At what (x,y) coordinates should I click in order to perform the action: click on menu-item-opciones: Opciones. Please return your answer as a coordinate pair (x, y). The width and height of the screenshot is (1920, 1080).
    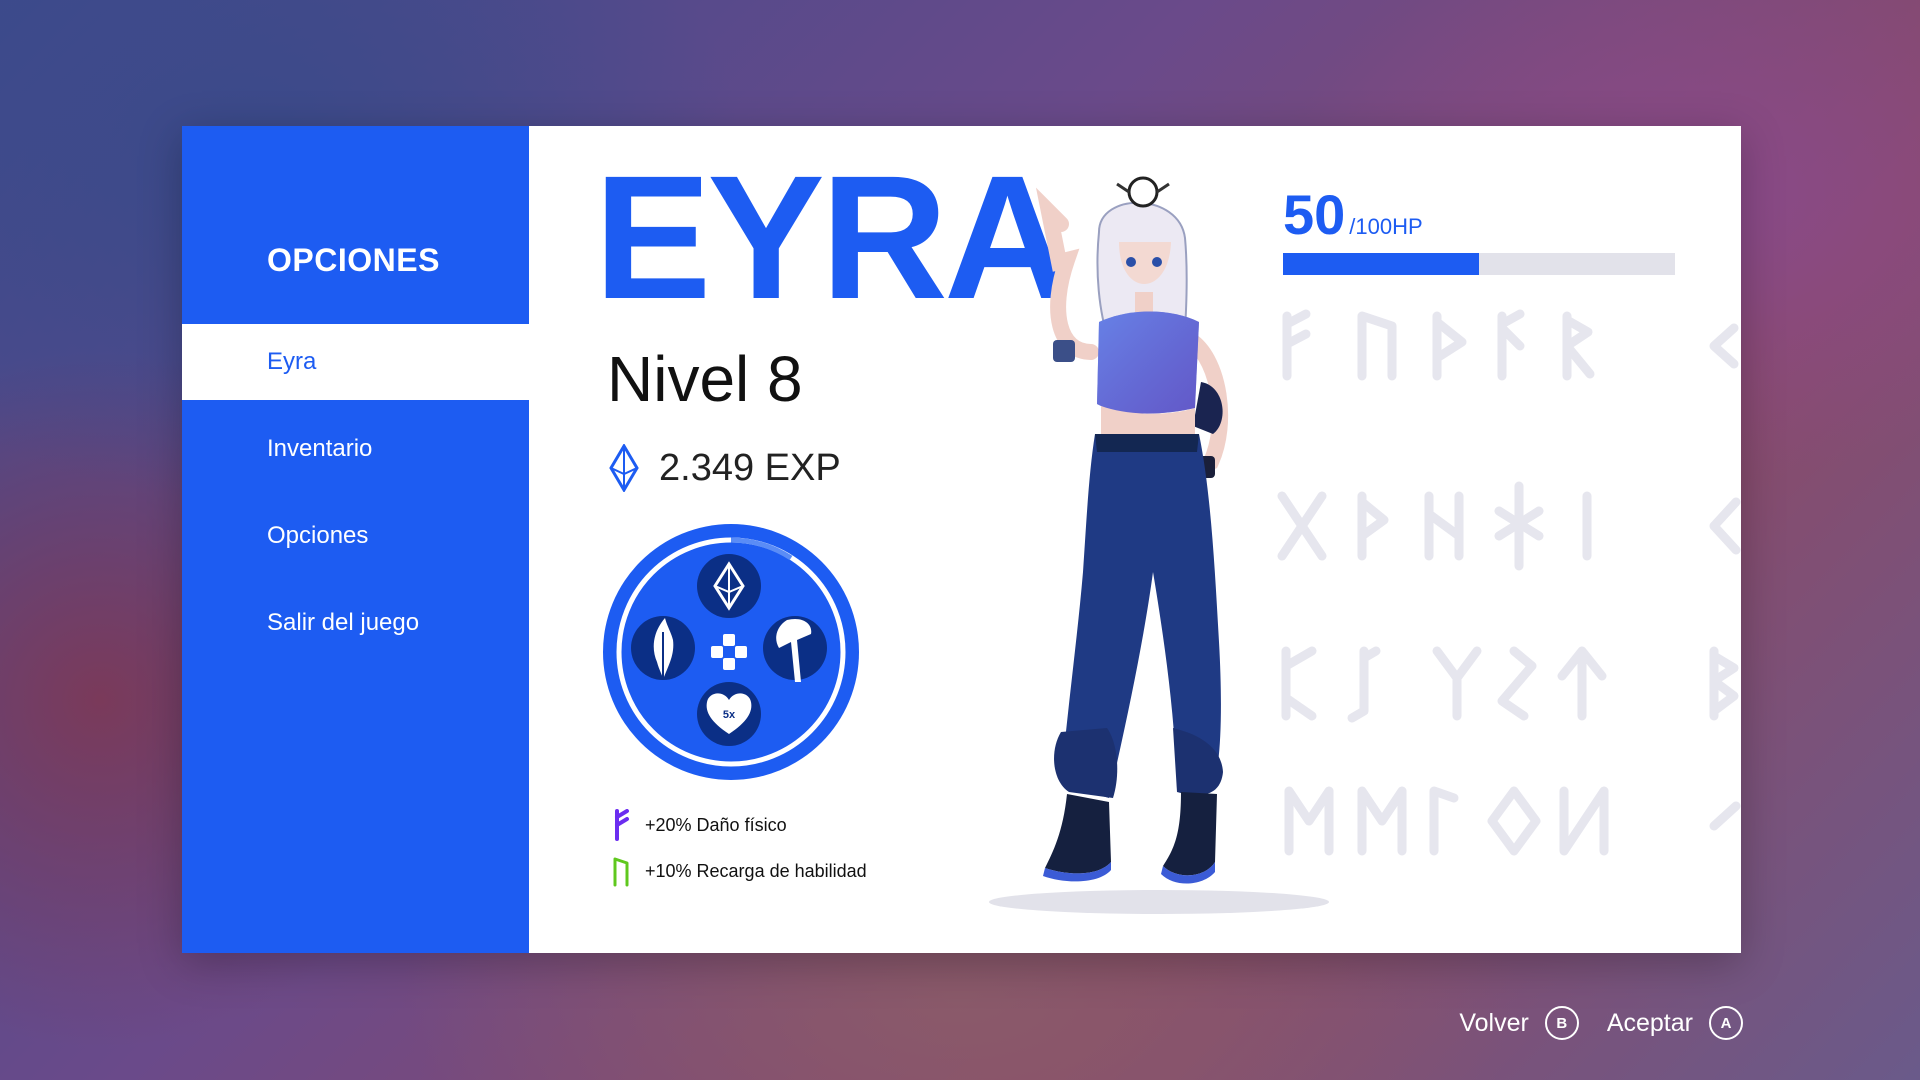
    Looking at the image, I should click on (355, 536).